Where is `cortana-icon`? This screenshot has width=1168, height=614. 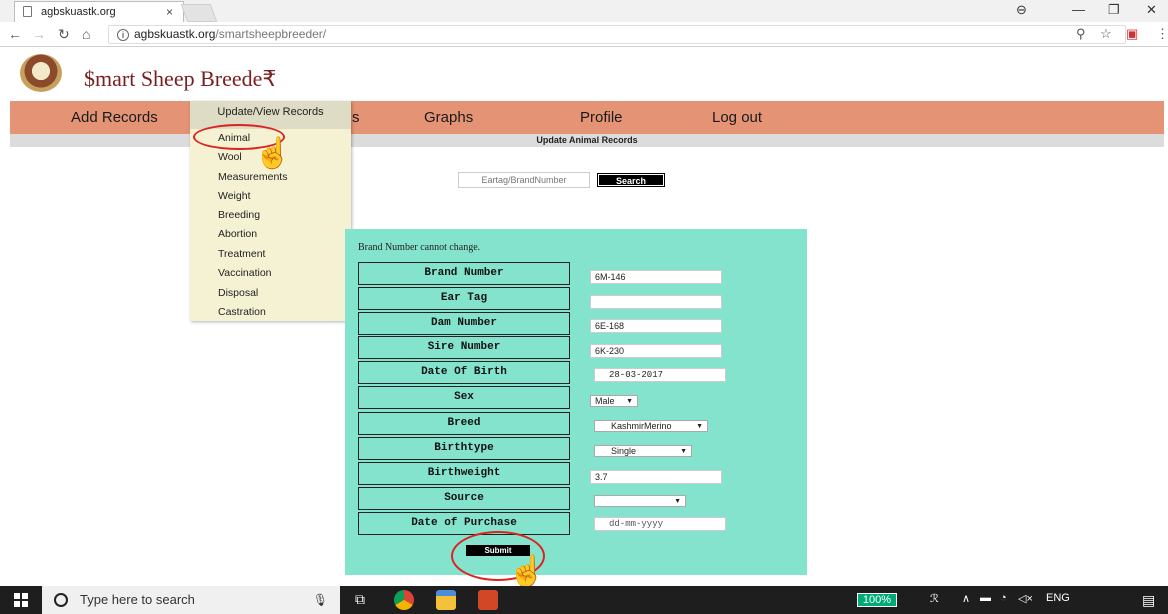
cortana-icon is located at coordinates (61, 600).